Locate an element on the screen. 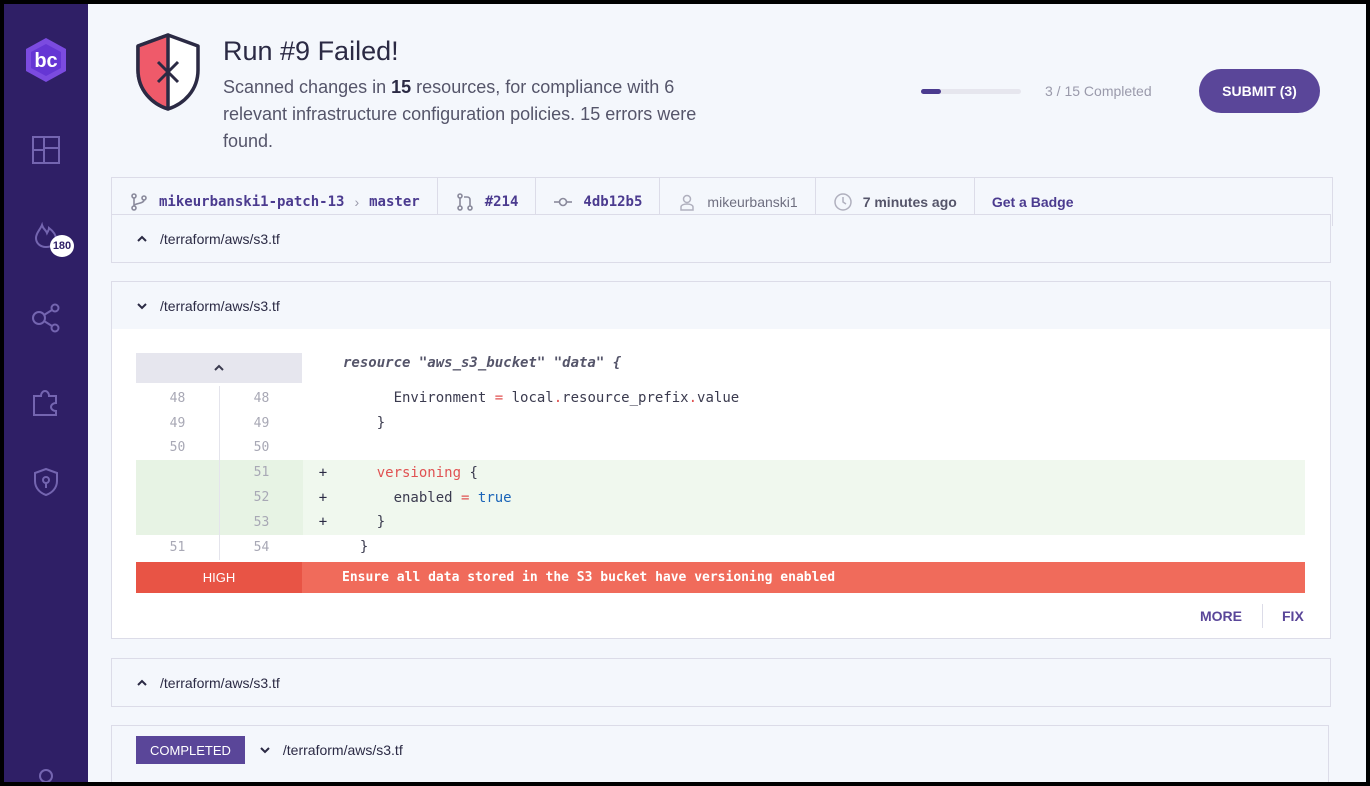 Image resolution: width=1370 pixels, height=786 pixels. new-line-number: 54 is located at coordinates (261, 547).